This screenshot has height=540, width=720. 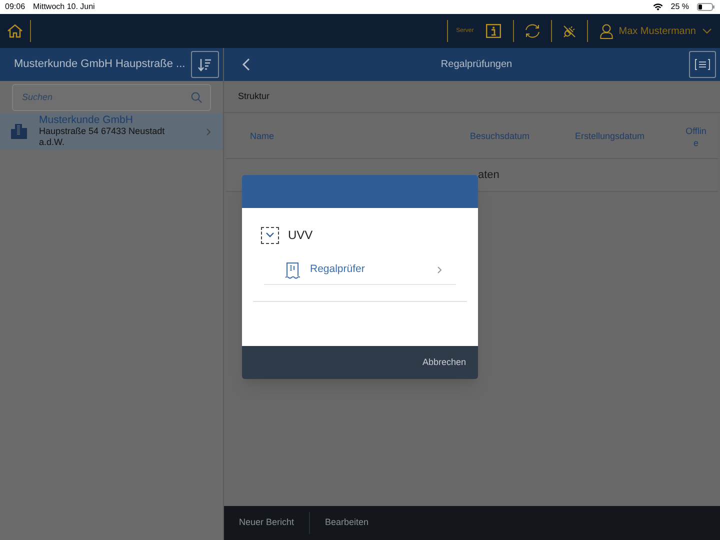 I want to click on user-icon, so click(x=606, y=31).